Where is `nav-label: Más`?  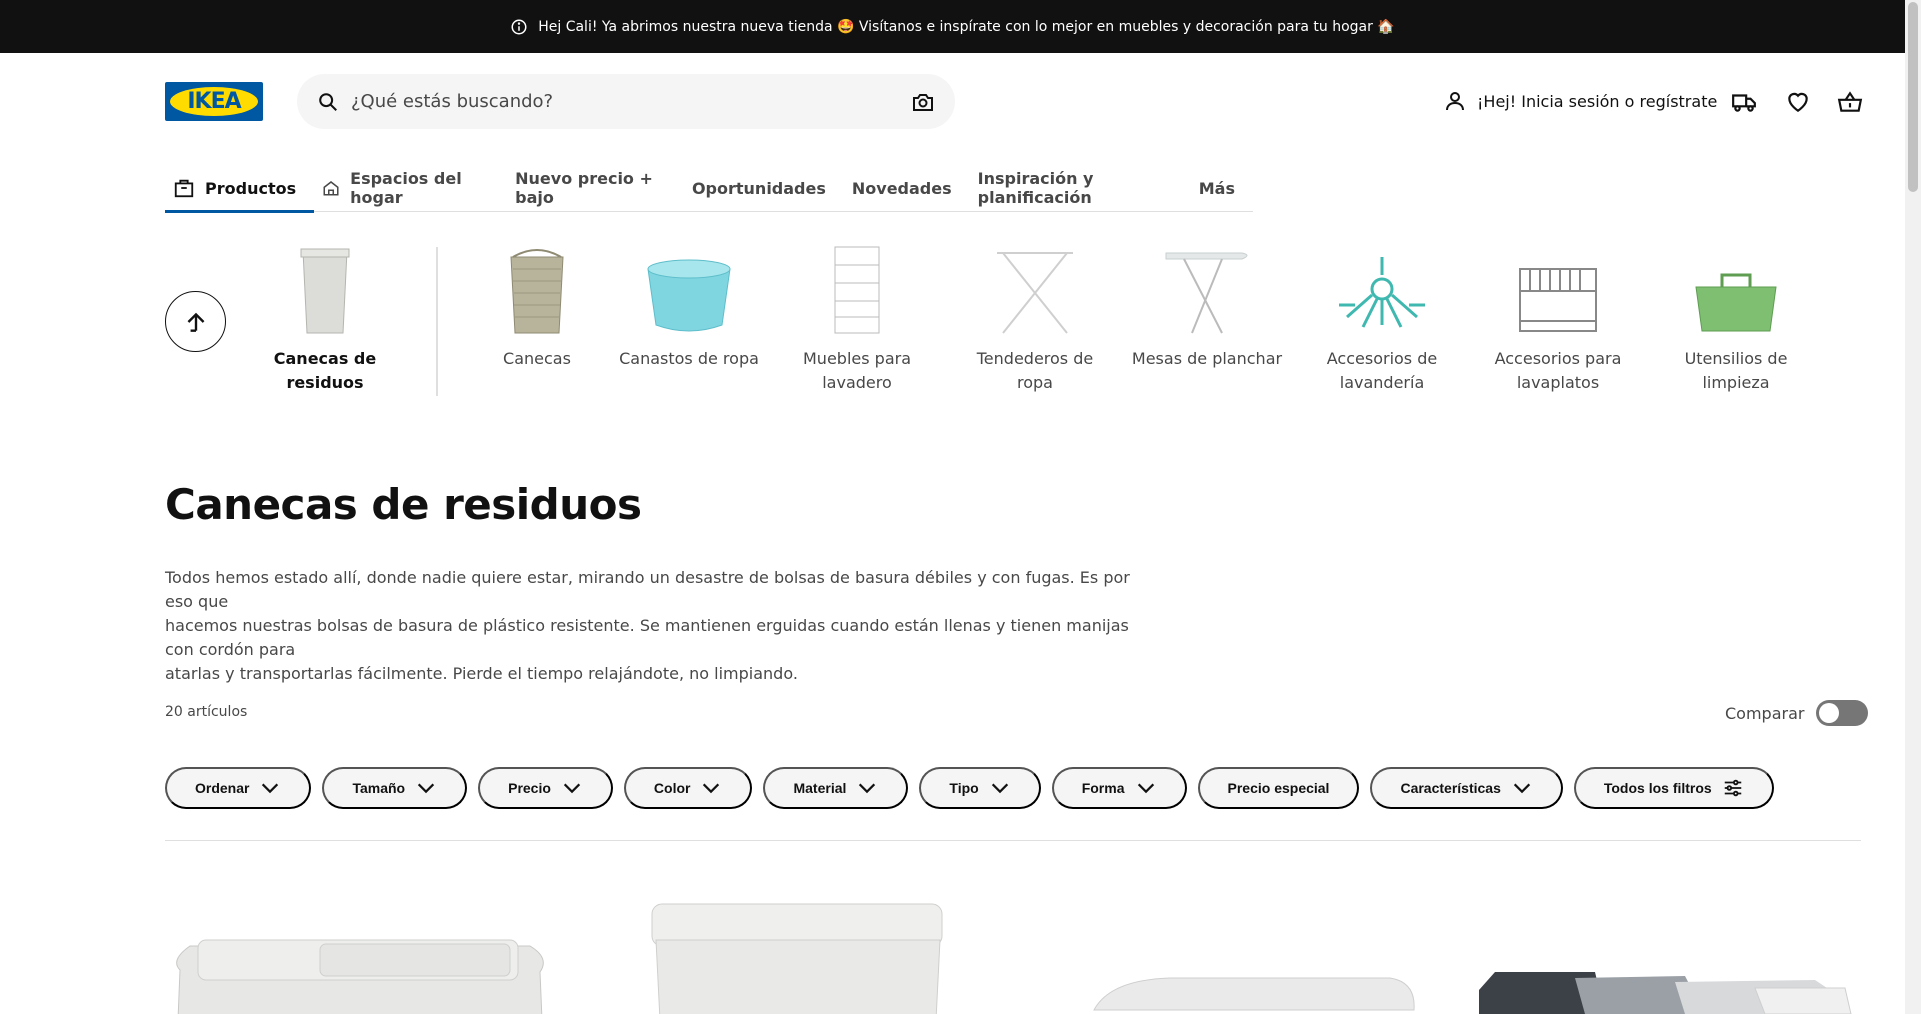 nav-label: Más is located at coordinates (1216, 188).